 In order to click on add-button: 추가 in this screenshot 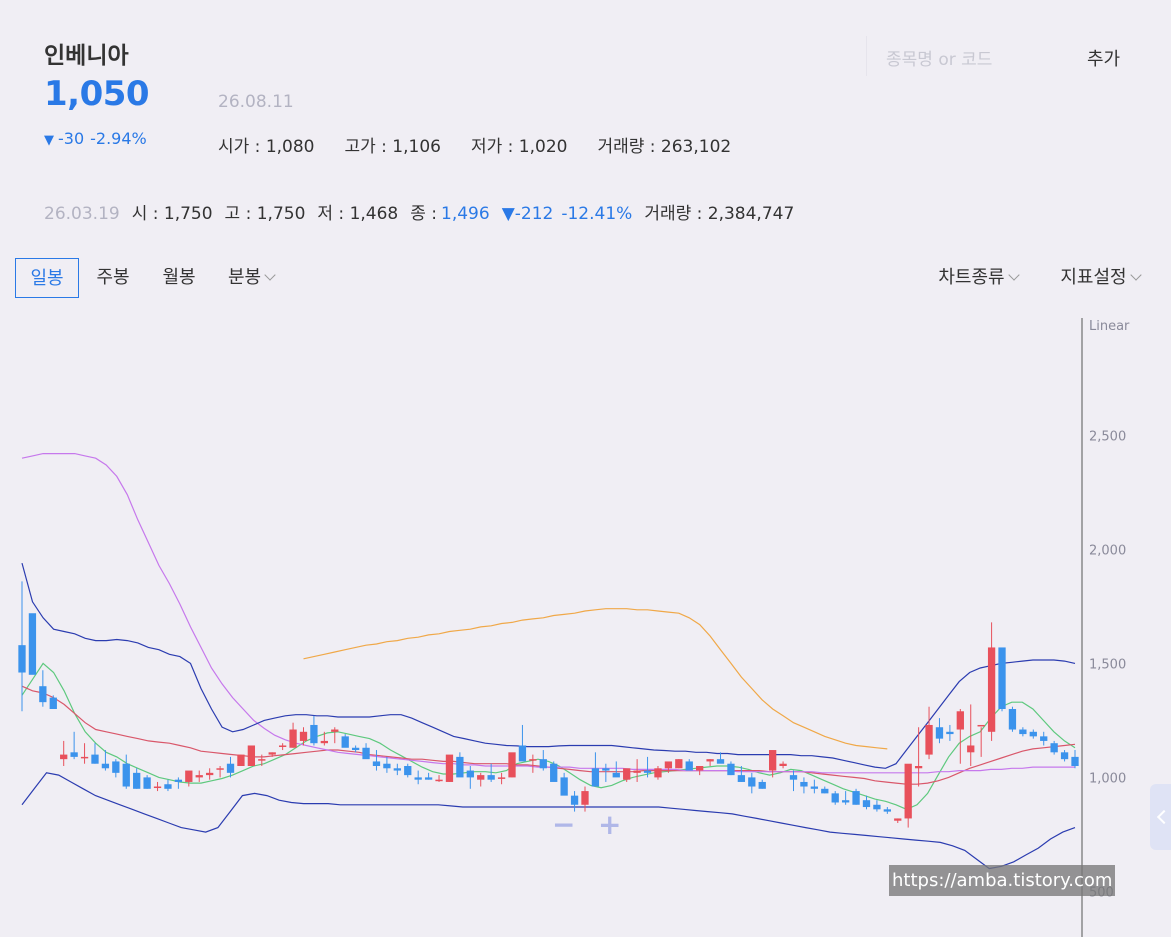, I will do `click(1103, 58)`.